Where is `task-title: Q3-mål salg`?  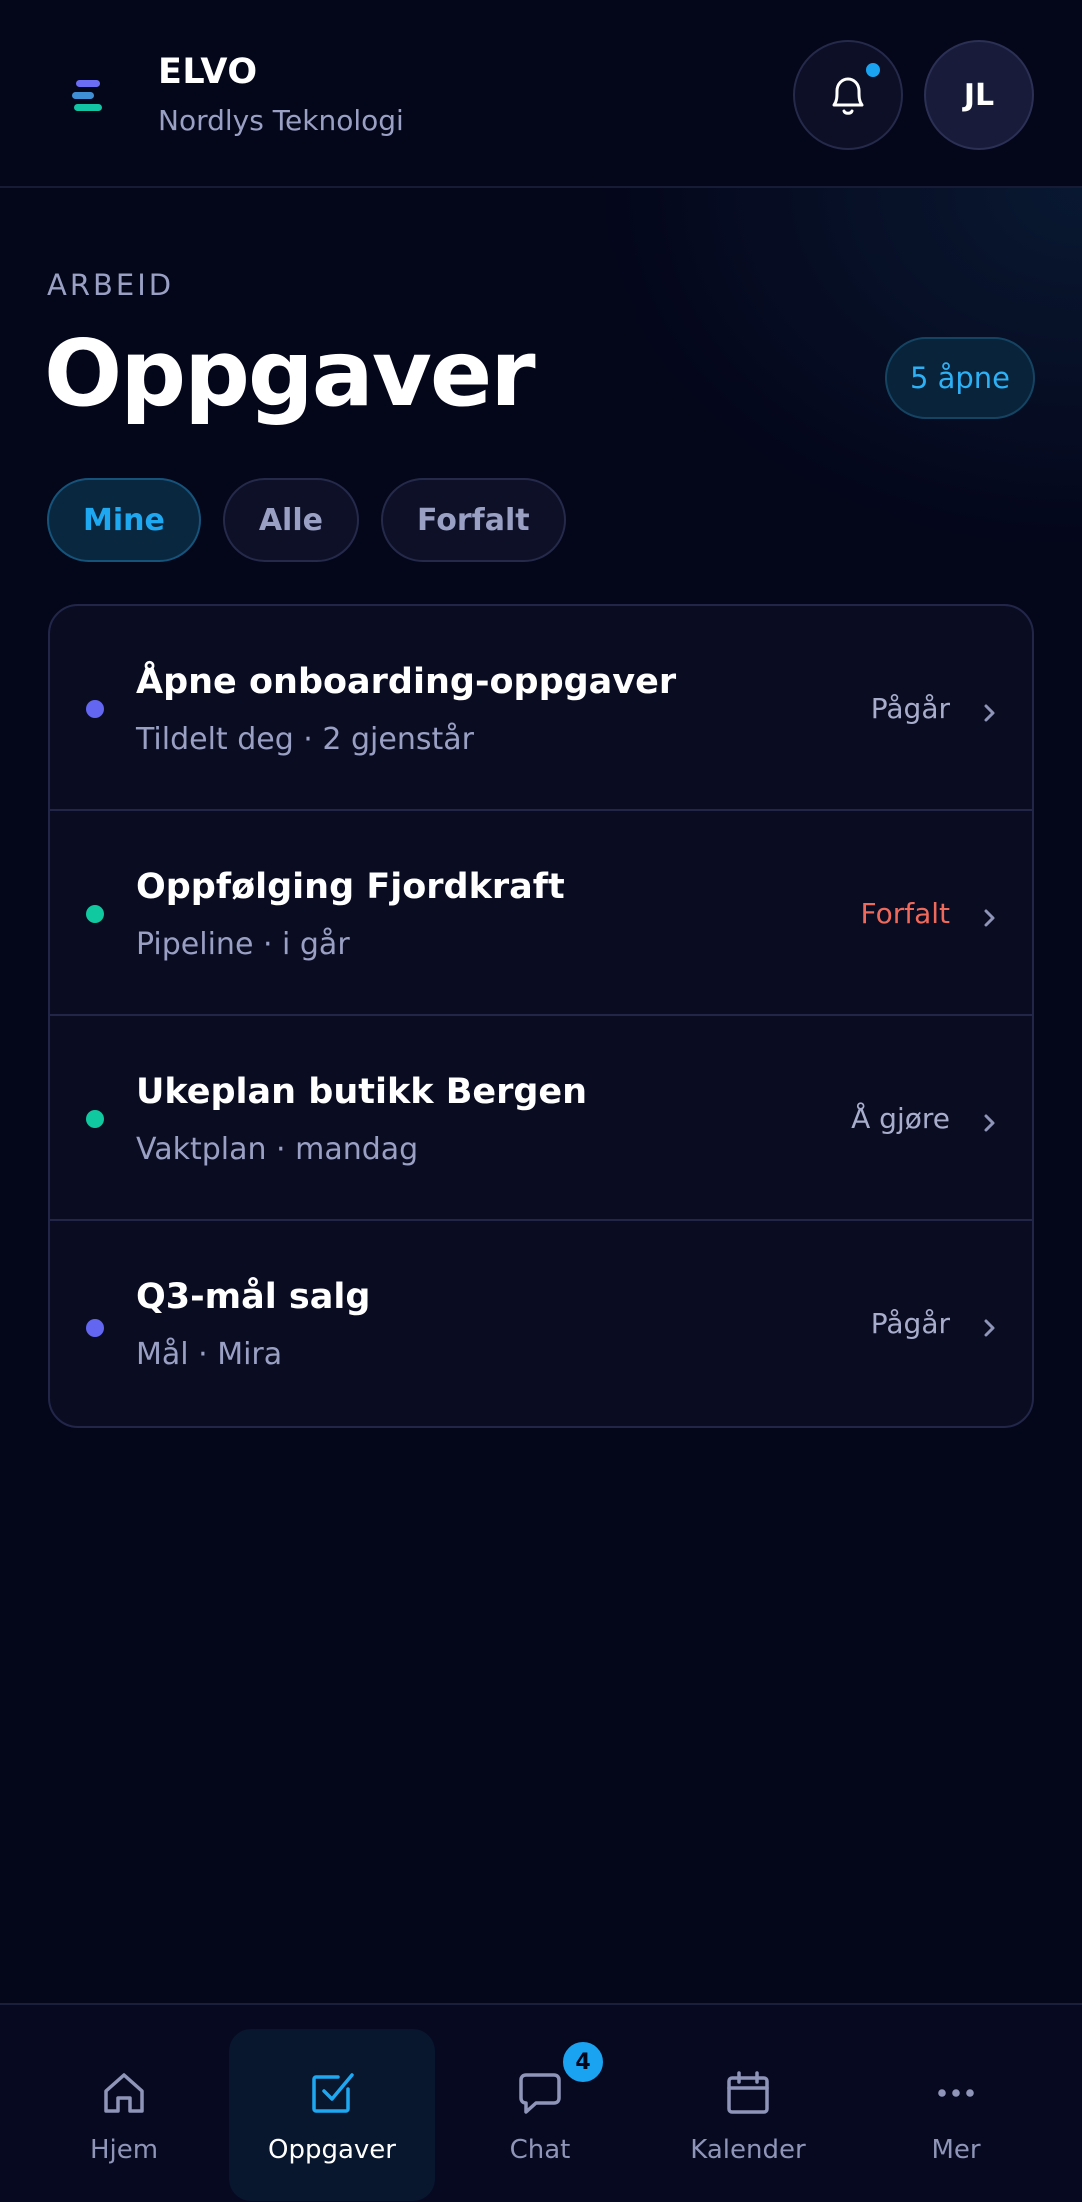 task-title: Q3-mål salg is located at coordinates (253, 1297).